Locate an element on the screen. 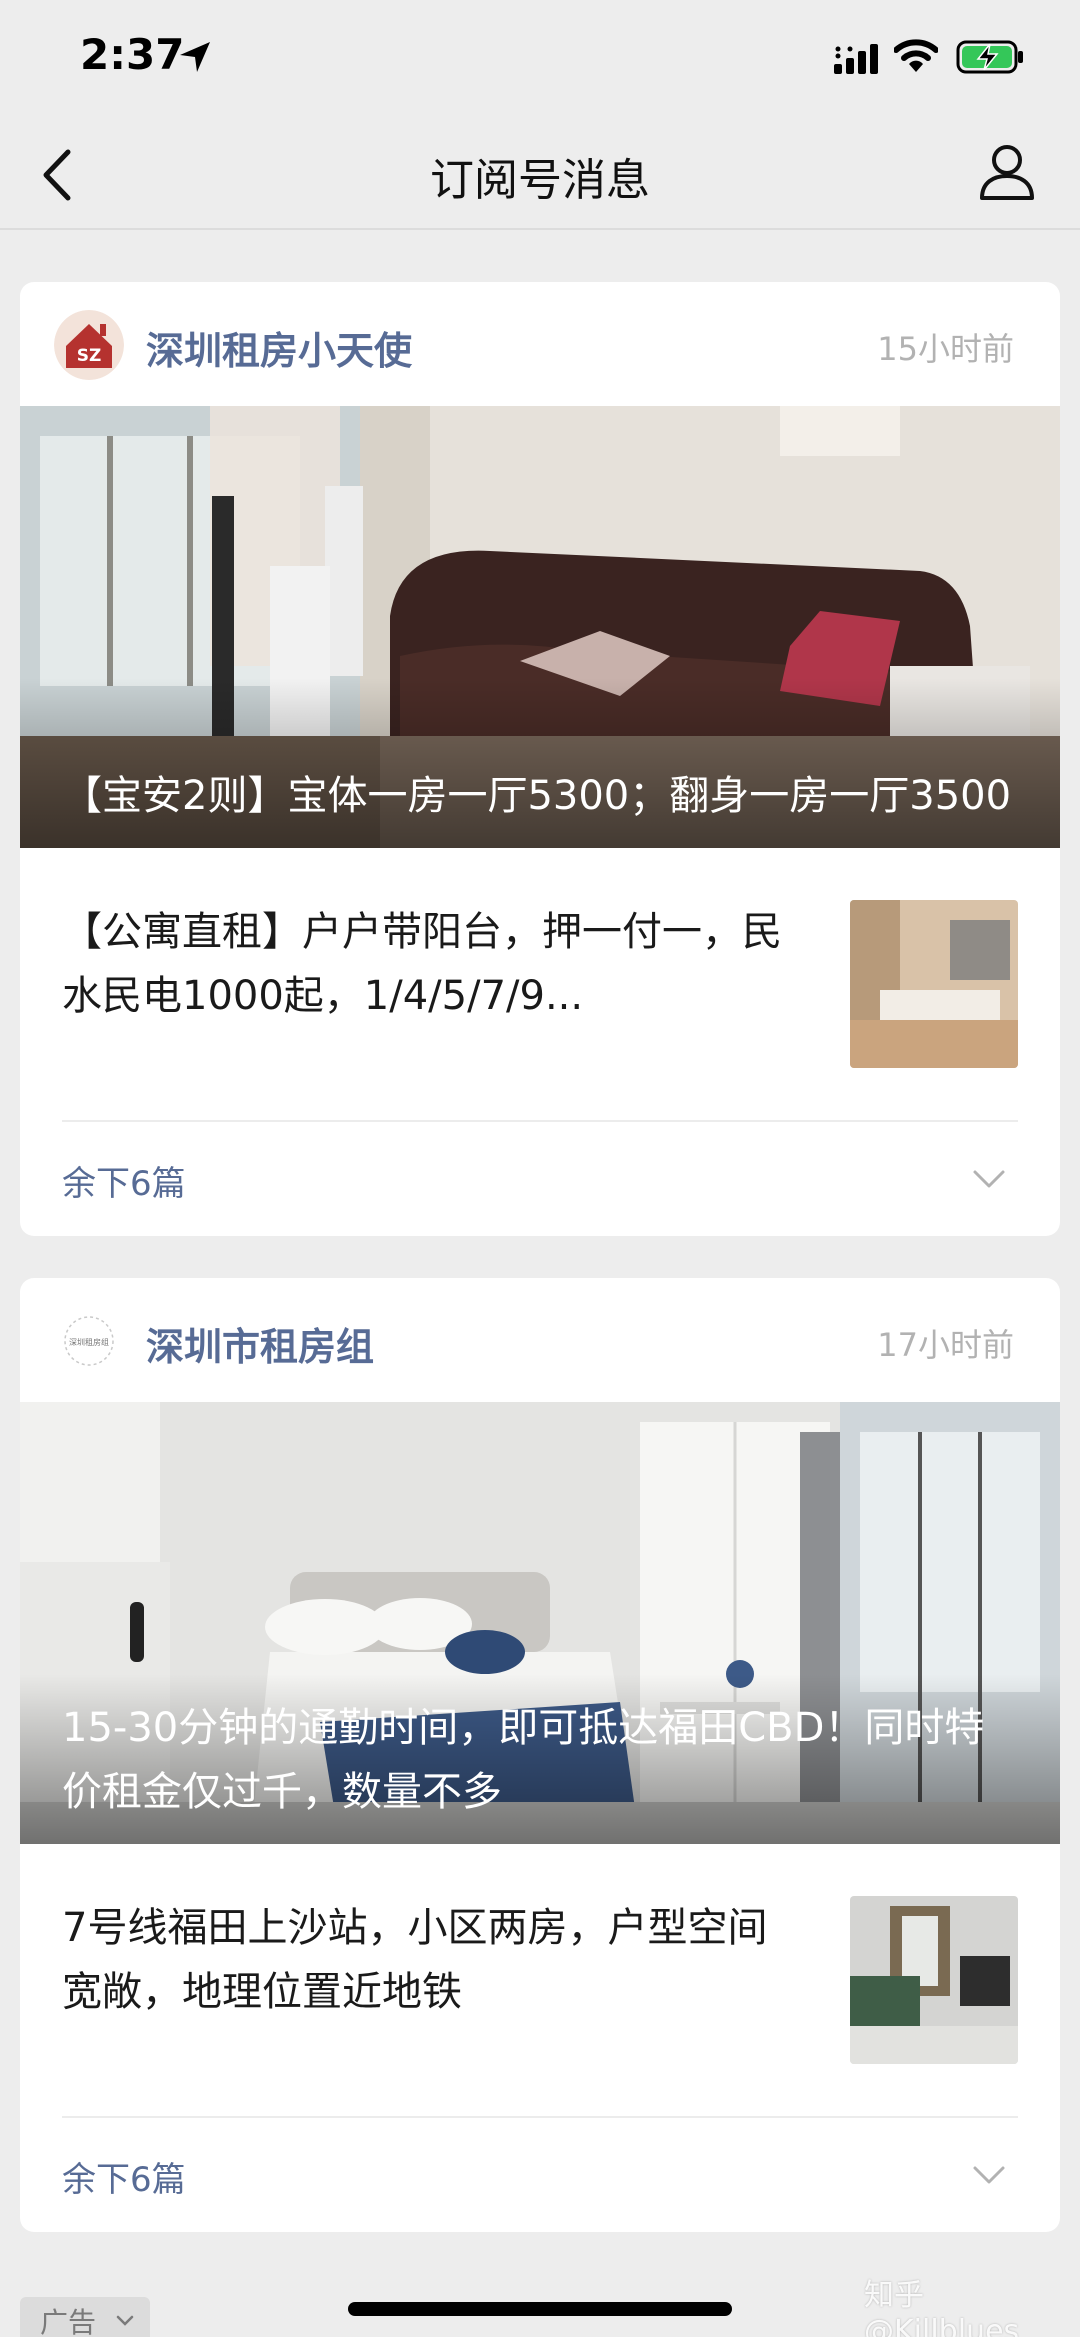 This screenshot has height=2337, width=1080. avatar-text: SZ is located at coordinates (89, 356).